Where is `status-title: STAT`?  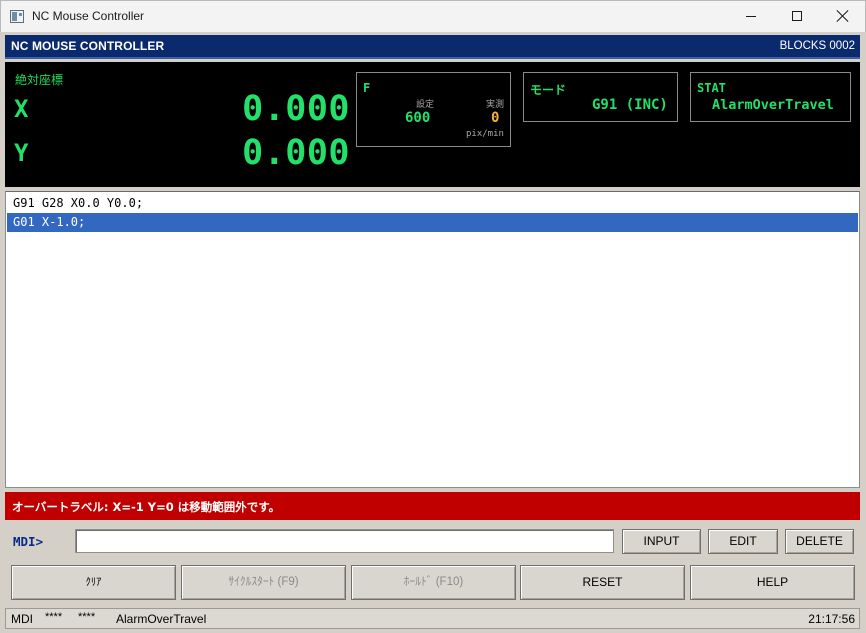
status-title: STAT is located at coordinates (711, 88).